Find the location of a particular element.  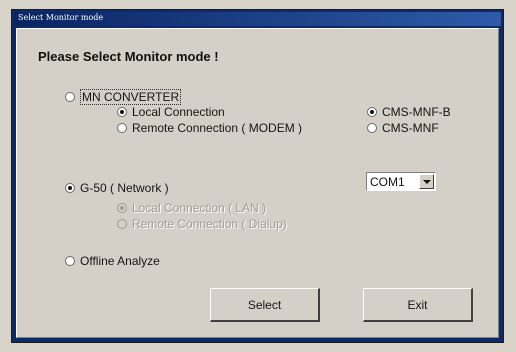

radio-label: CMS-MNF-B is located at coordinates (416, 112).